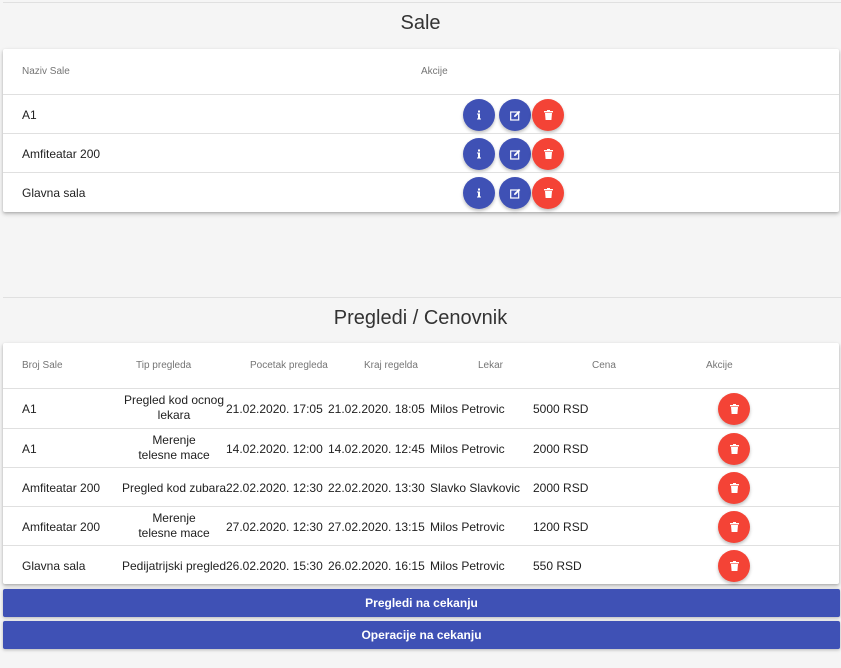 This screenshot has height=668, width=841. Describe the element at coordinates (604, 365) in the screenshot. I see `header-price: Cena` at that location.